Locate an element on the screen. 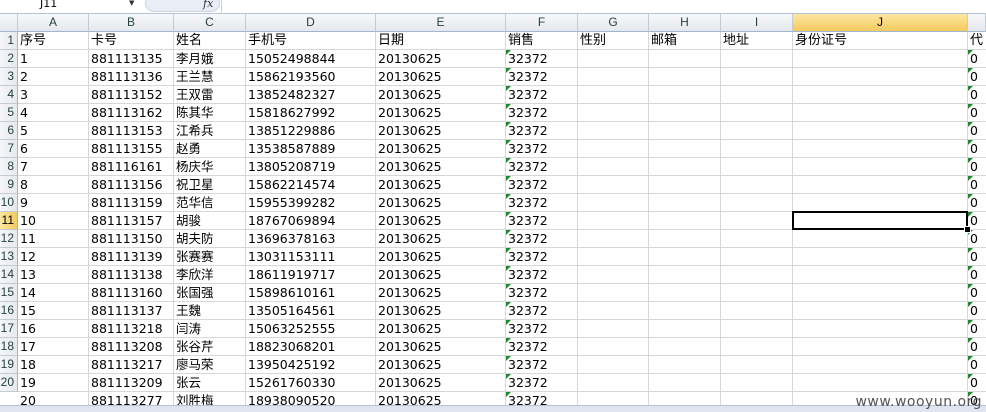 This screenshot has width=986, height=412. row-header-19: 19 is located at coordinates (9, 365).